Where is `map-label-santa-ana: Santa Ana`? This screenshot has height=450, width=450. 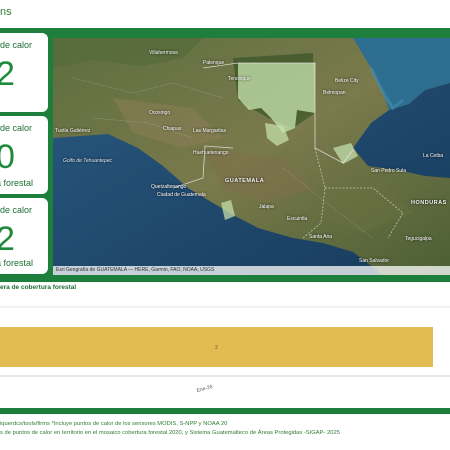 map-label-santa-ana: Santa Ana is located at coordinates (321, 237).